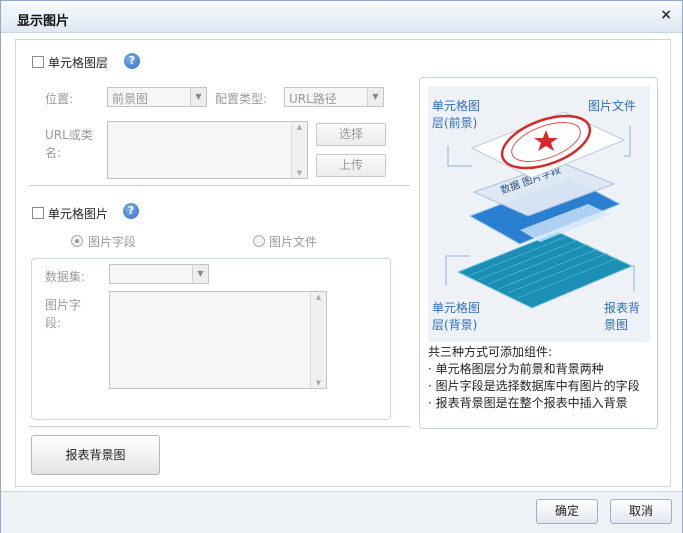 The image size is (683, 533). I want to click on list-scrollbar: ▲ ▼, so click(318, 340).